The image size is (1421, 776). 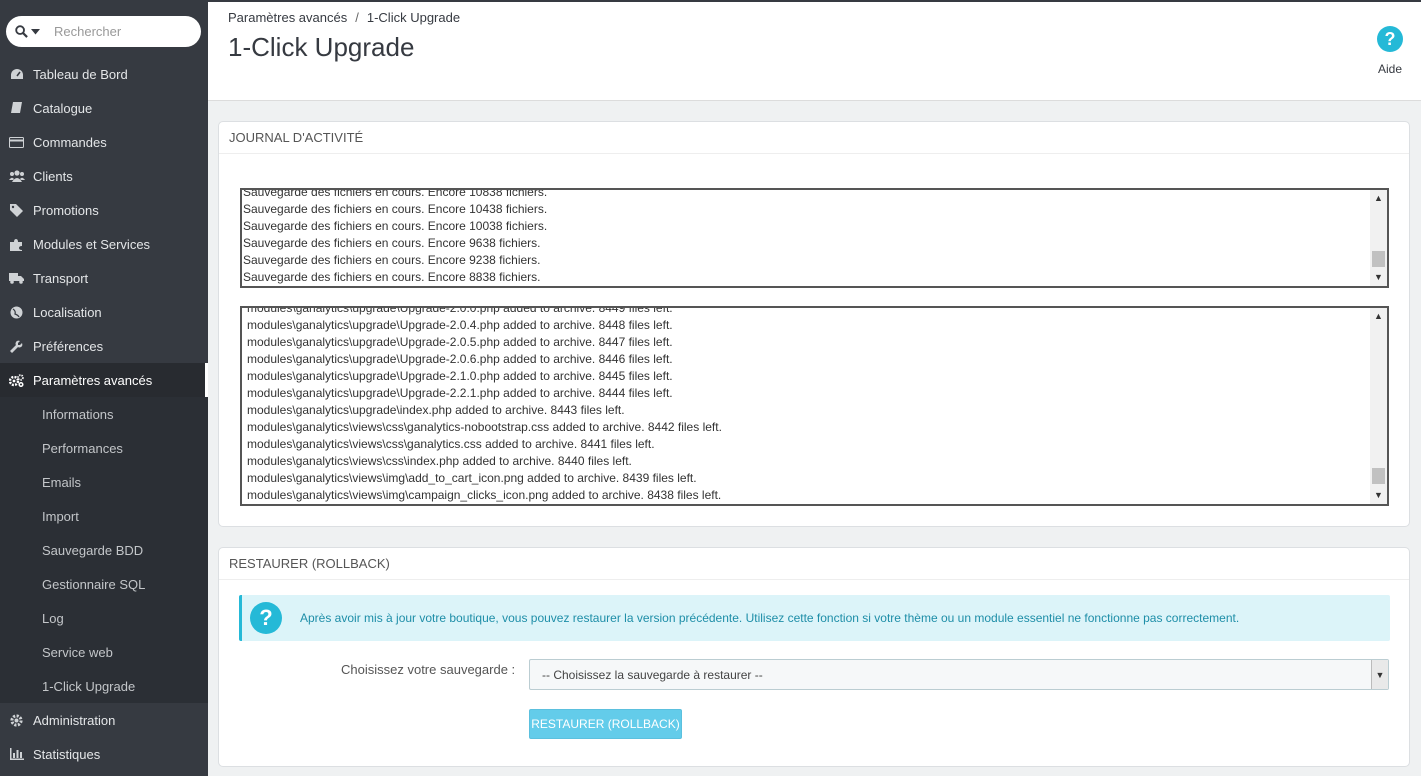 I want to click on sidebar-item-preferences: Préférences, so click(x=104, y=346).